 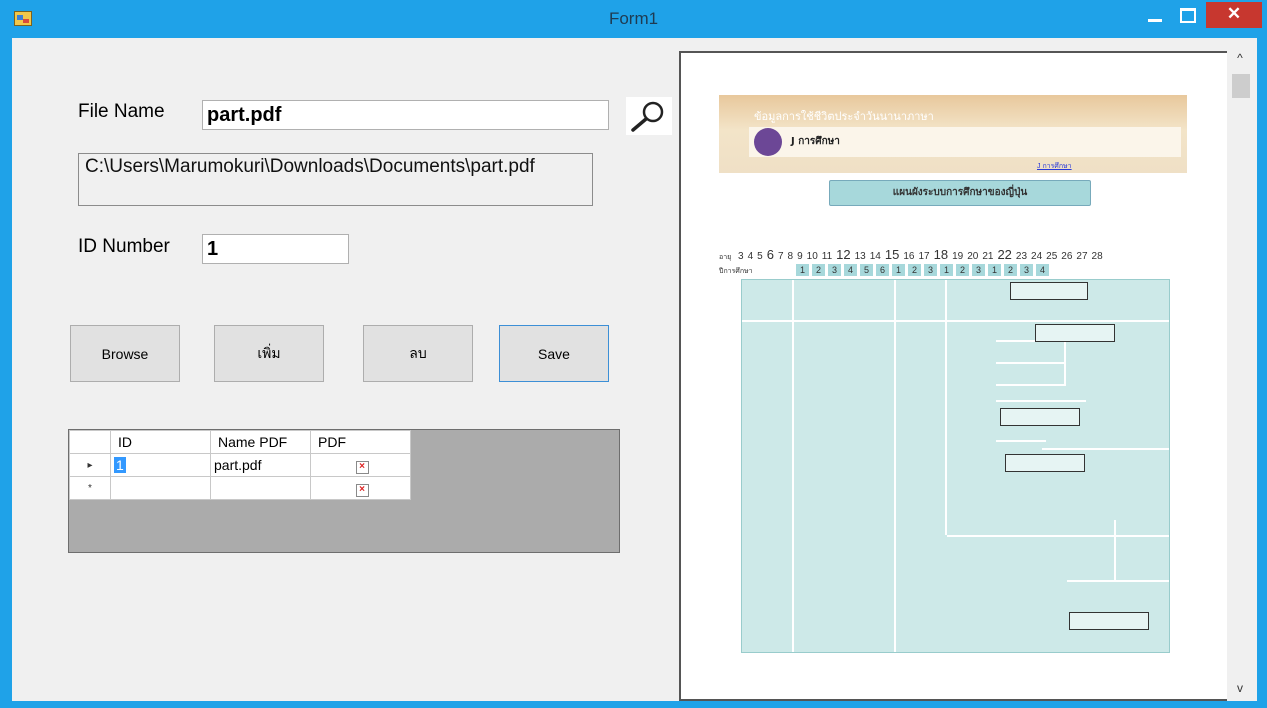 I want to click on add-button: เพิ่ม, so click(x=269, y=353).